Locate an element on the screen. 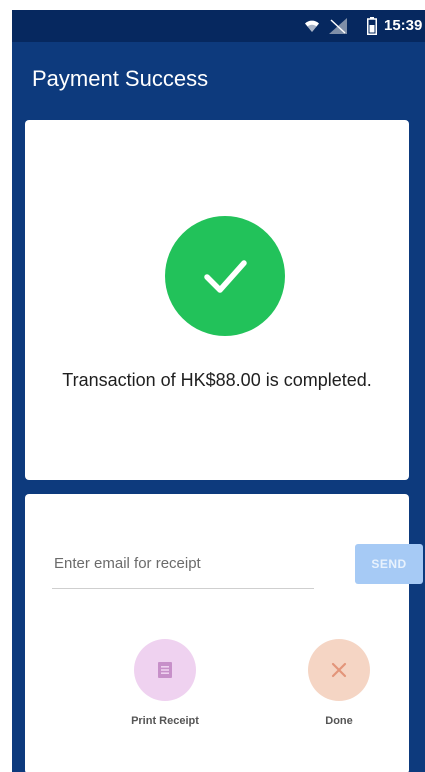 Image resolution: width=425 pixels, height=772 pixels. receipt-icon is located at coordinates (165, 670).